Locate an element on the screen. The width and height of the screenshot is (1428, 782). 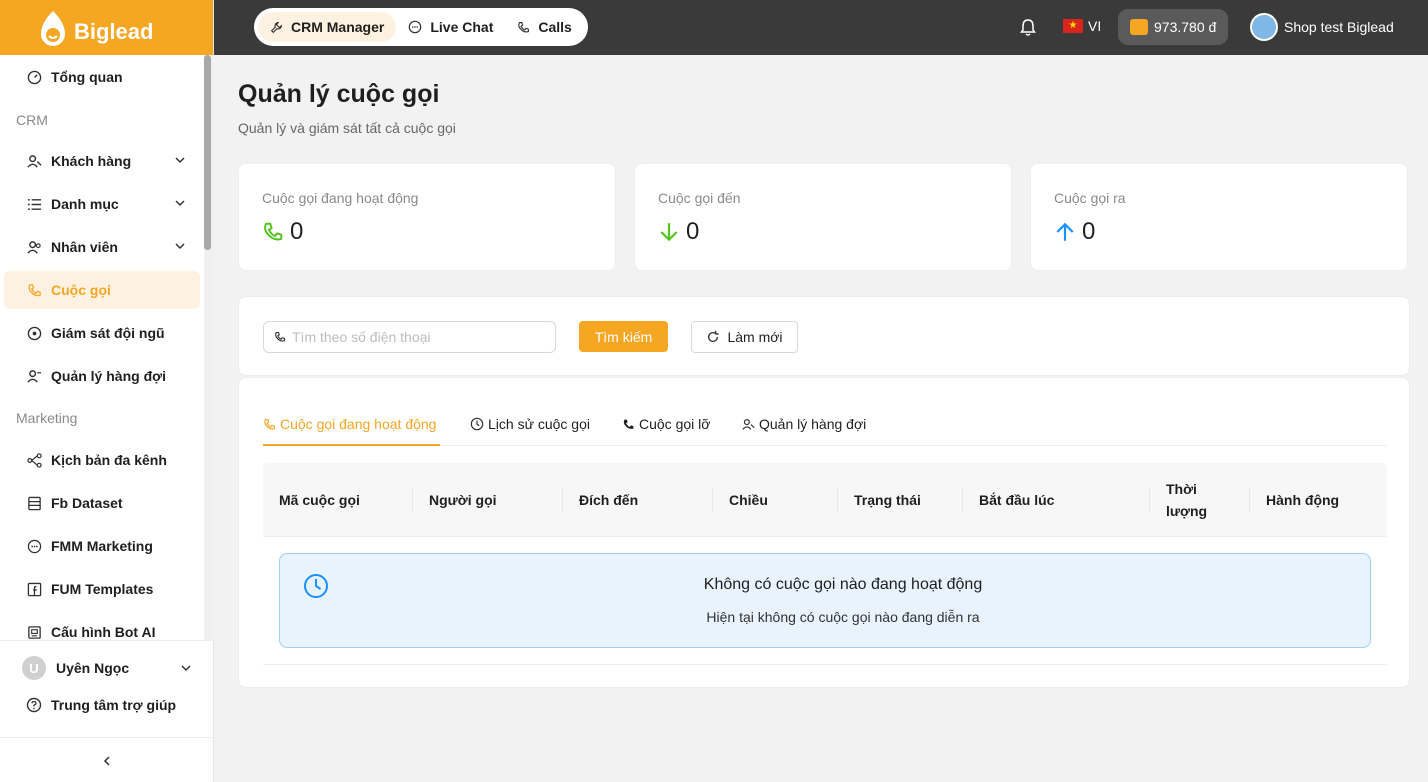
tab-call-history: Lịch sử cuộc gọi is located at coordinates (530, 424).